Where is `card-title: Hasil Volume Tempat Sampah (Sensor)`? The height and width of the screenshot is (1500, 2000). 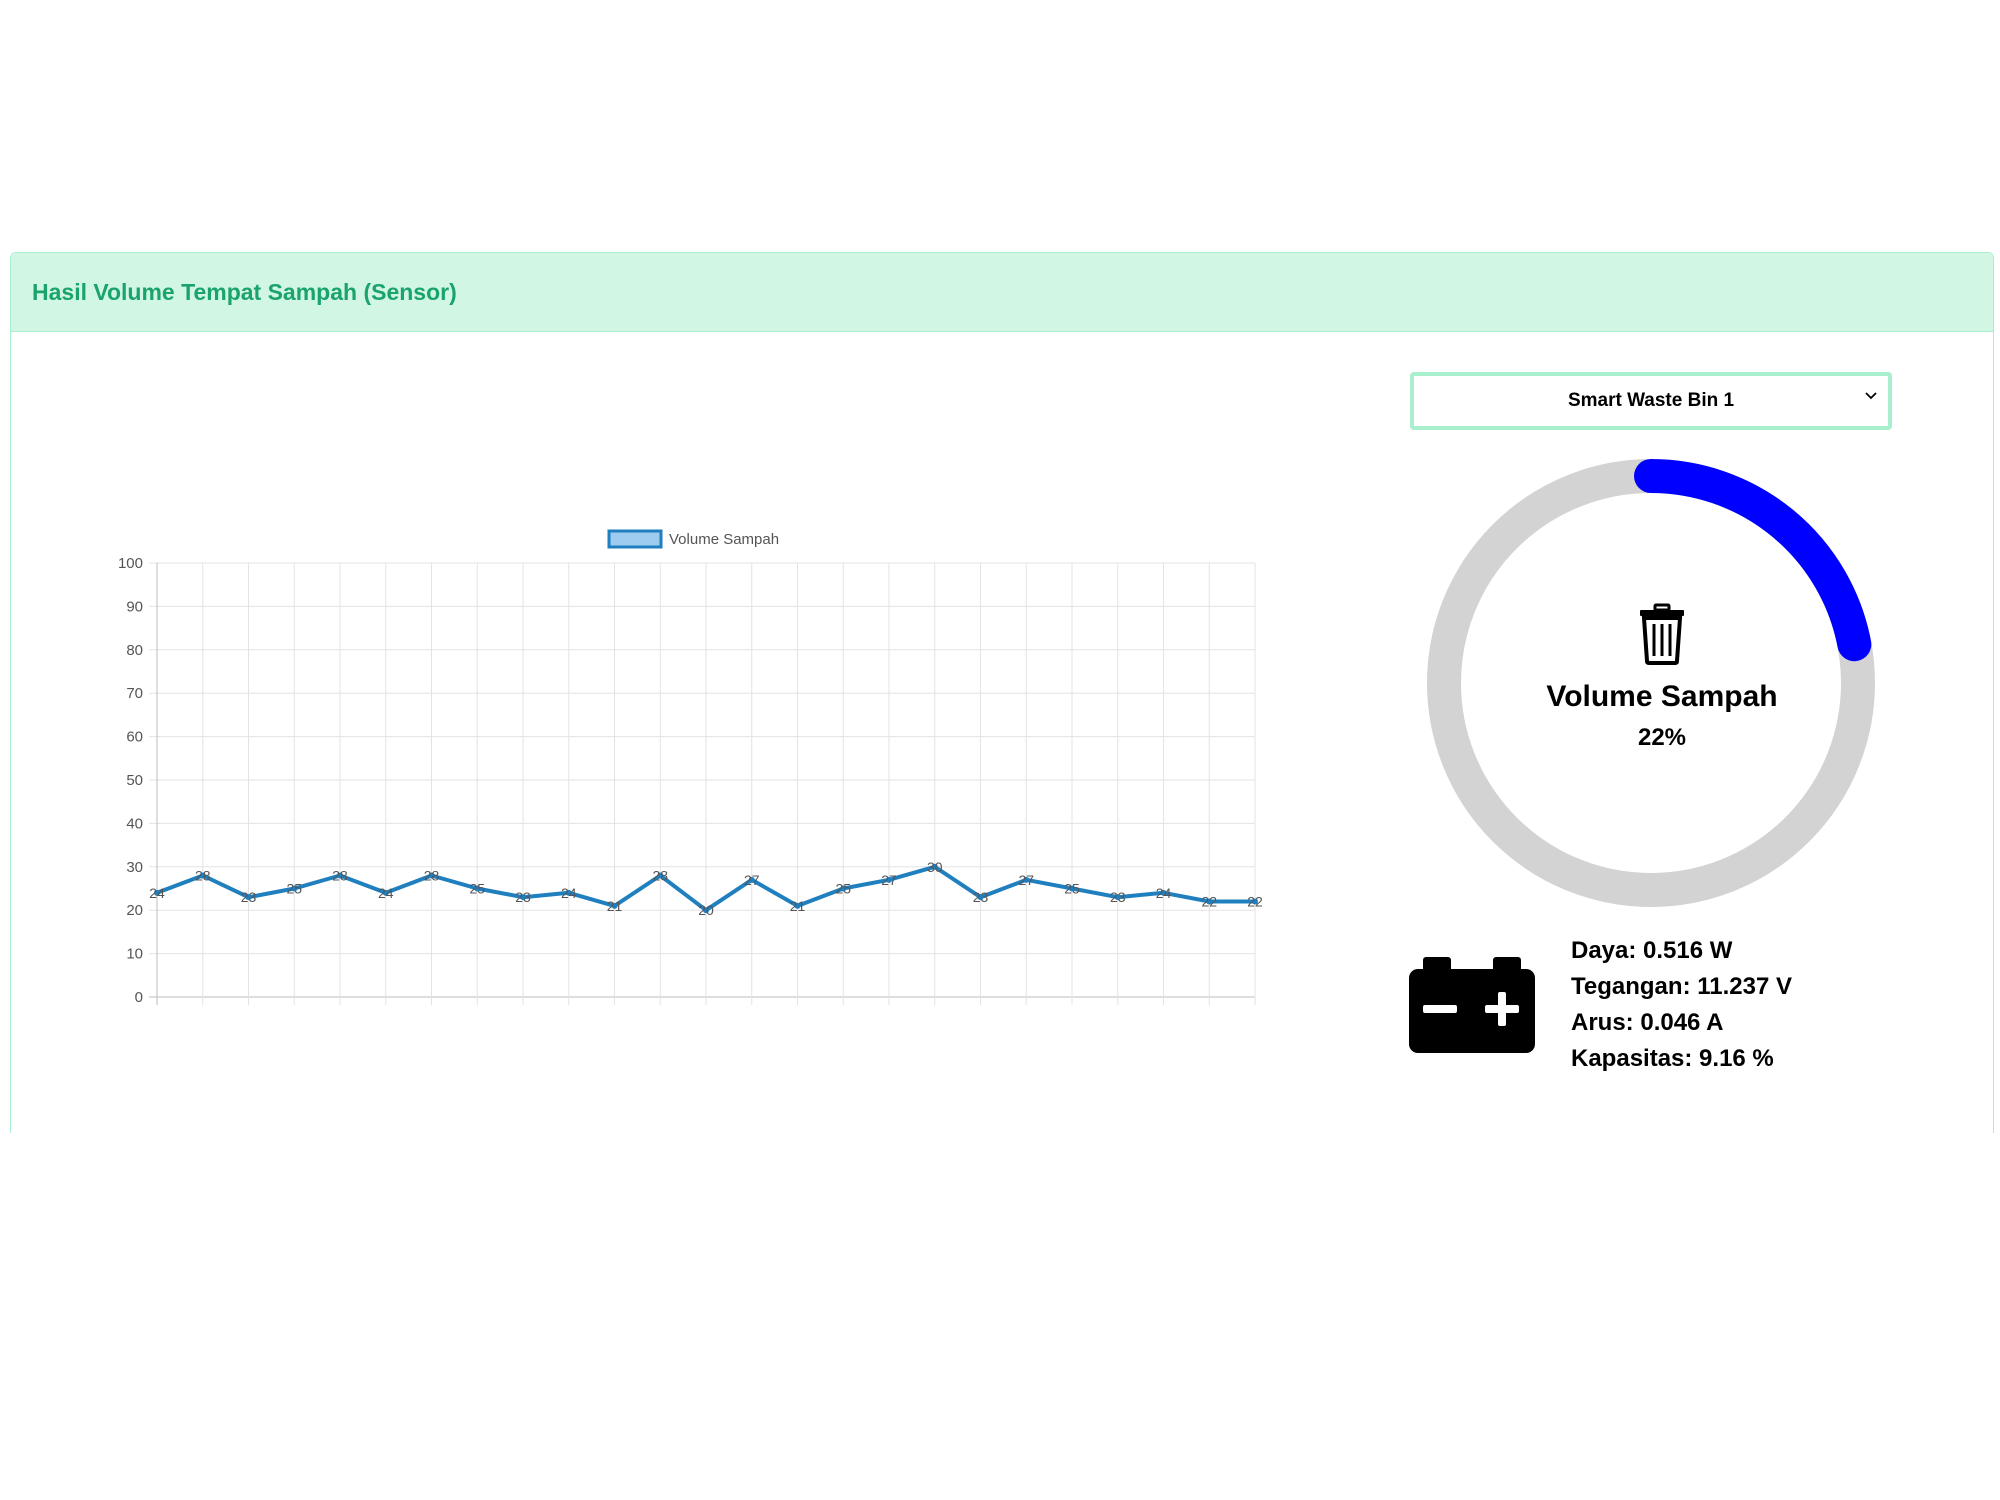 card-title: Hasil Volume Tempat Sampah (Sensor) is located at coordinates (244, 291).